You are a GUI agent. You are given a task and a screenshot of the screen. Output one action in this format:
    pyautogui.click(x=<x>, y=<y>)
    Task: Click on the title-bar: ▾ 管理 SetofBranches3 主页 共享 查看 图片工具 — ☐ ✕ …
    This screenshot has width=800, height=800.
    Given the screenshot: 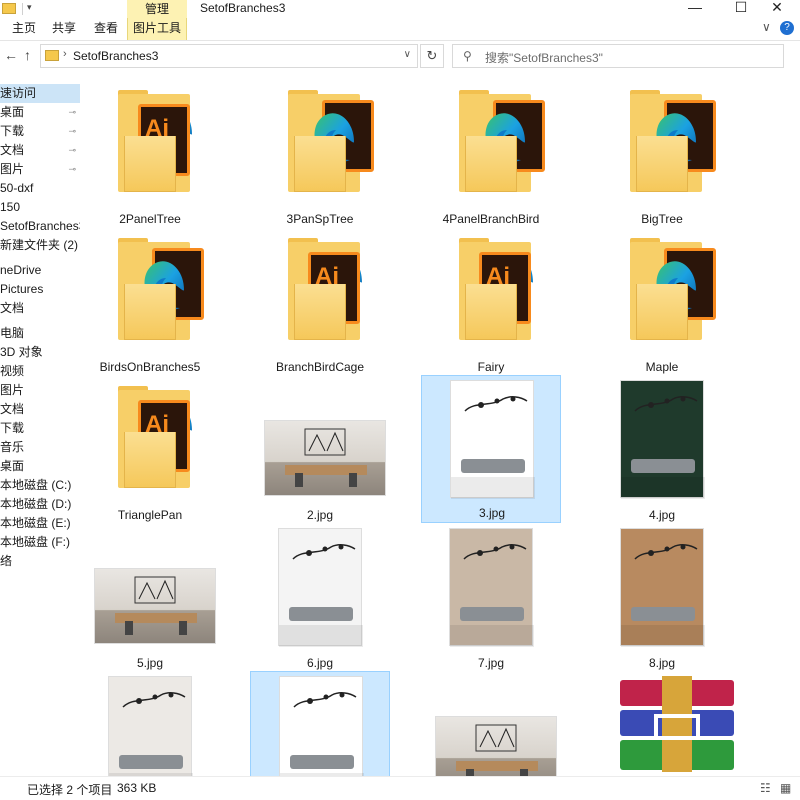 What is the action you would take?
    pyautogui.click(x=400, y=20)
    